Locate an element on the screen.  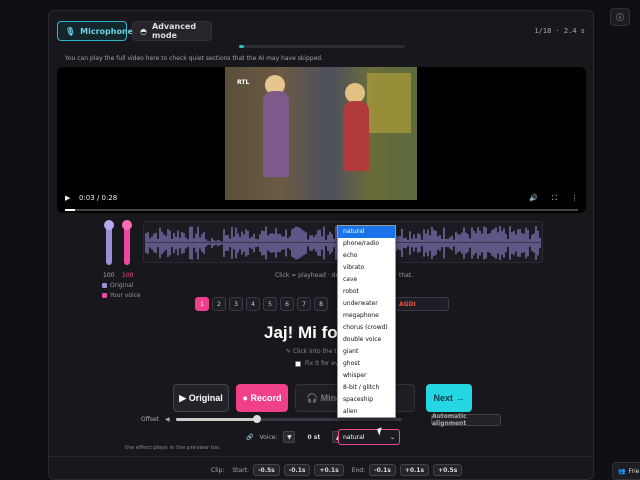
segment-counter: 1/18 · 2.4 s is located at coordinates (559, 31).